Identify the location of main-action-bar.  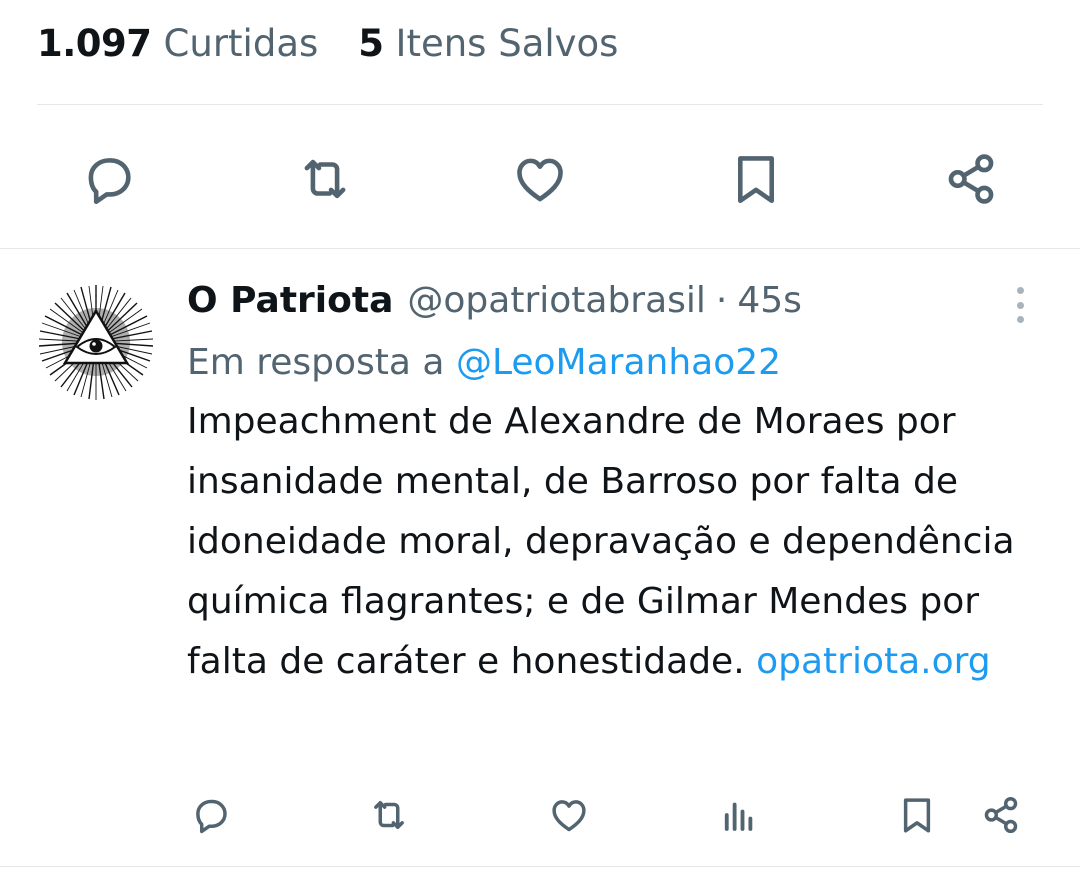
(540, 179).